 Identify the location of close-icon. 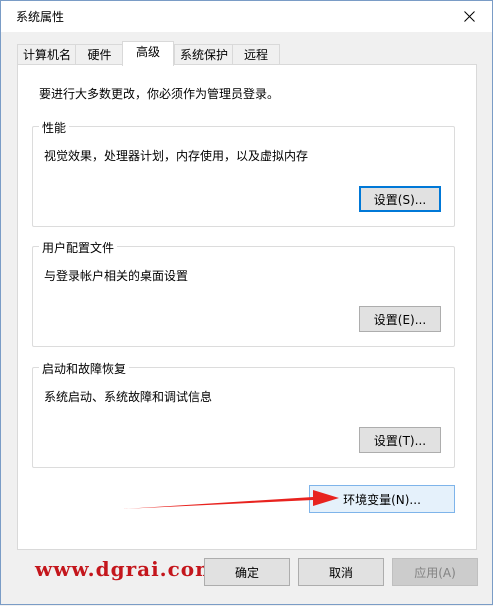
(469, 16).